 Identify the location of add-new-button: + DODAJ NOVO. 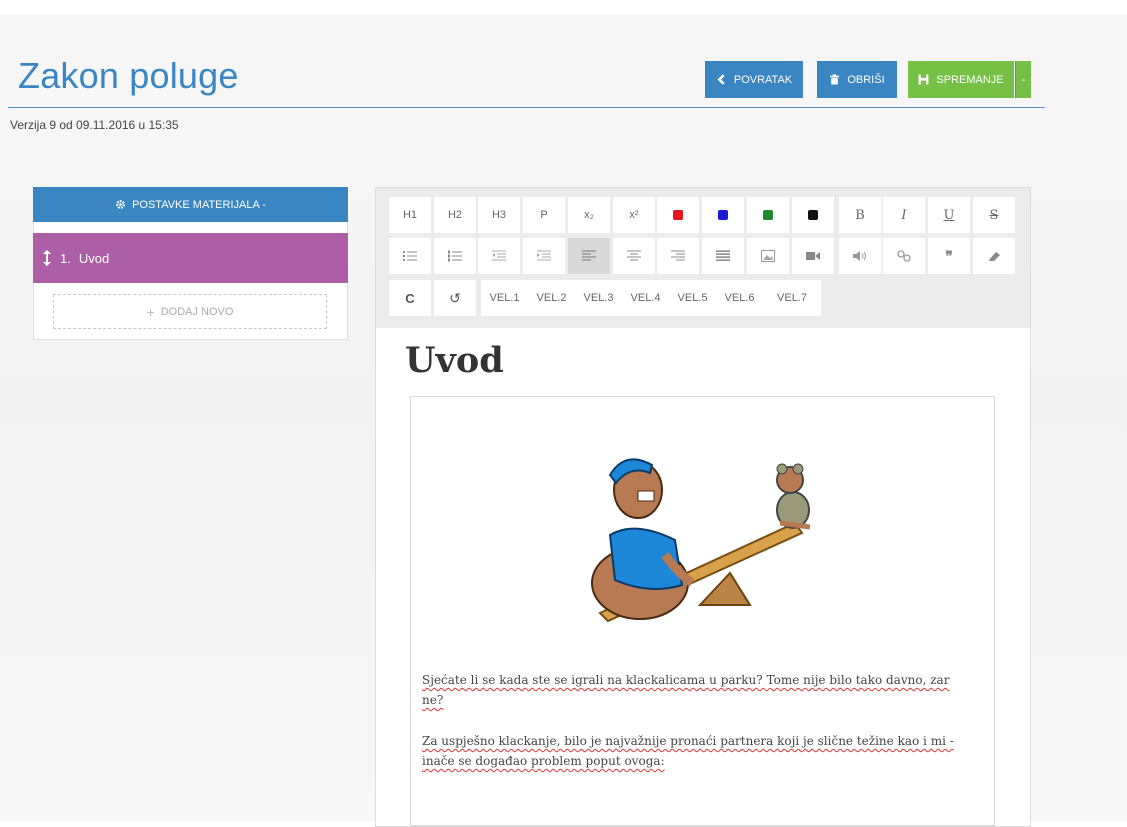
(190, 311).